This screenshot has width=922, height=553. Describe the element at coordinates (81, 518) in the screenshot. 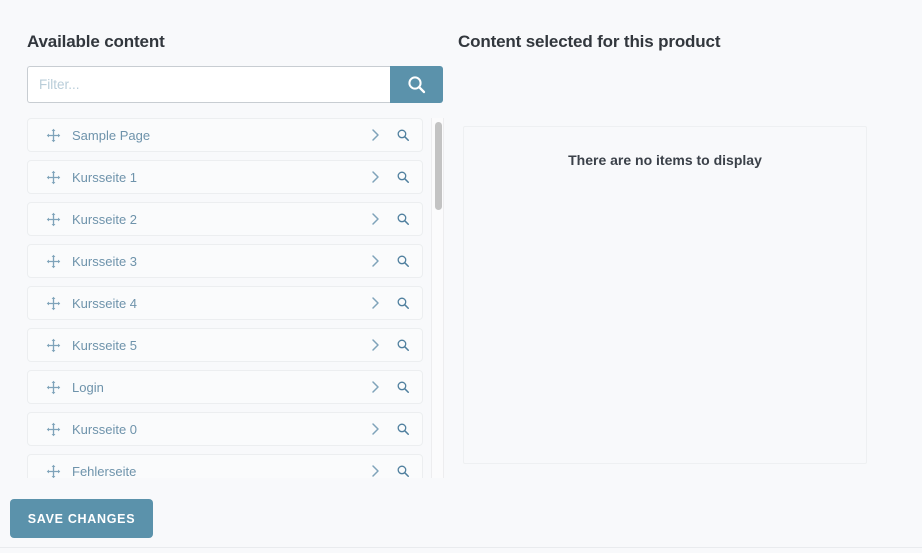

I see `save-changes-button: SAVE CHANGES` at that location.